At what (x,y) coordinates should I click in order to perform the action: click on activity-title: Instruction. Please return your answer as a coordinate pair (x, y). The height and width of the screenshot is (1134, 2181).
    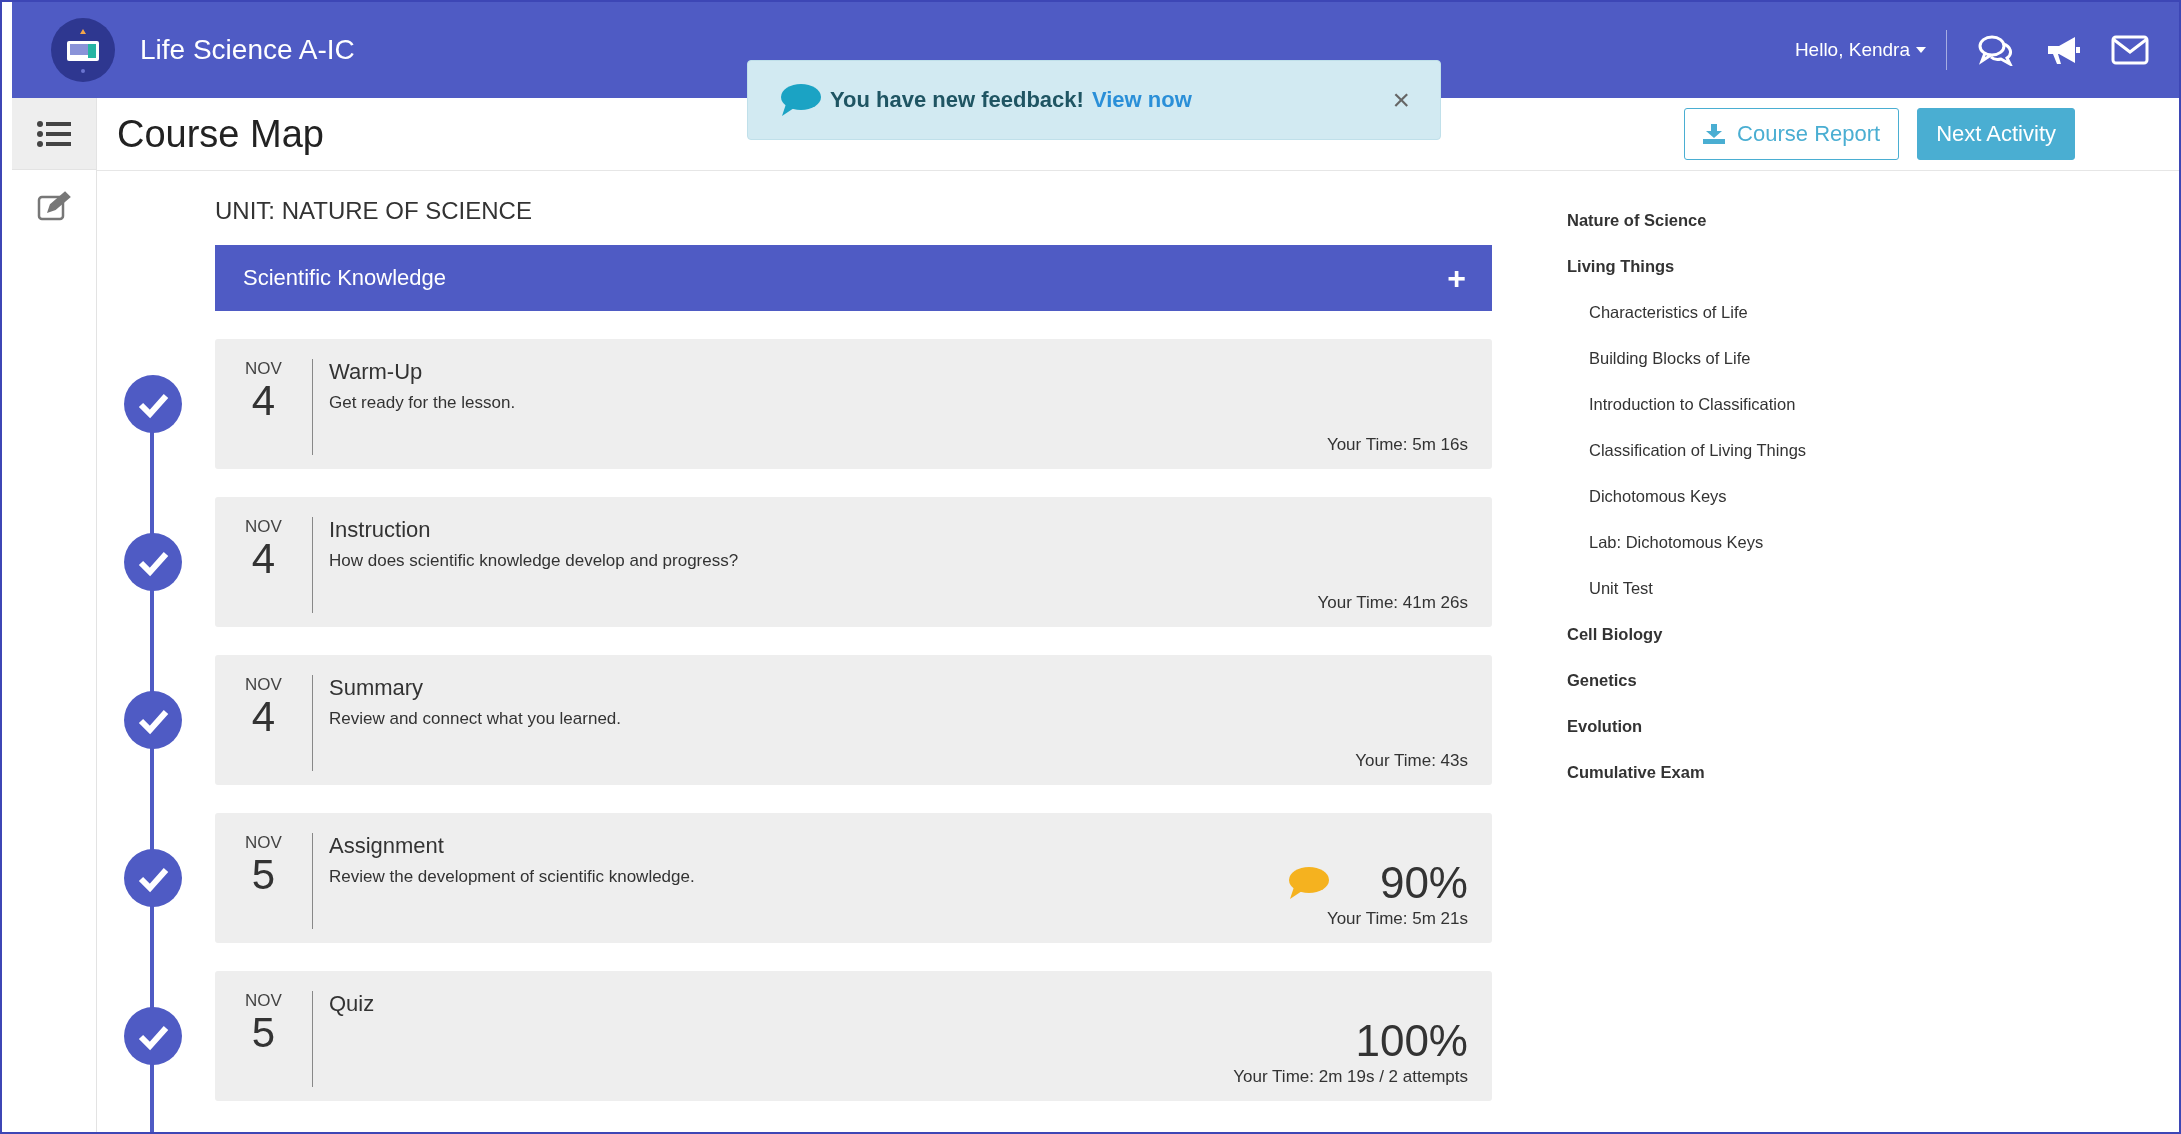
    Looking at the image, I should click on (380, 530).